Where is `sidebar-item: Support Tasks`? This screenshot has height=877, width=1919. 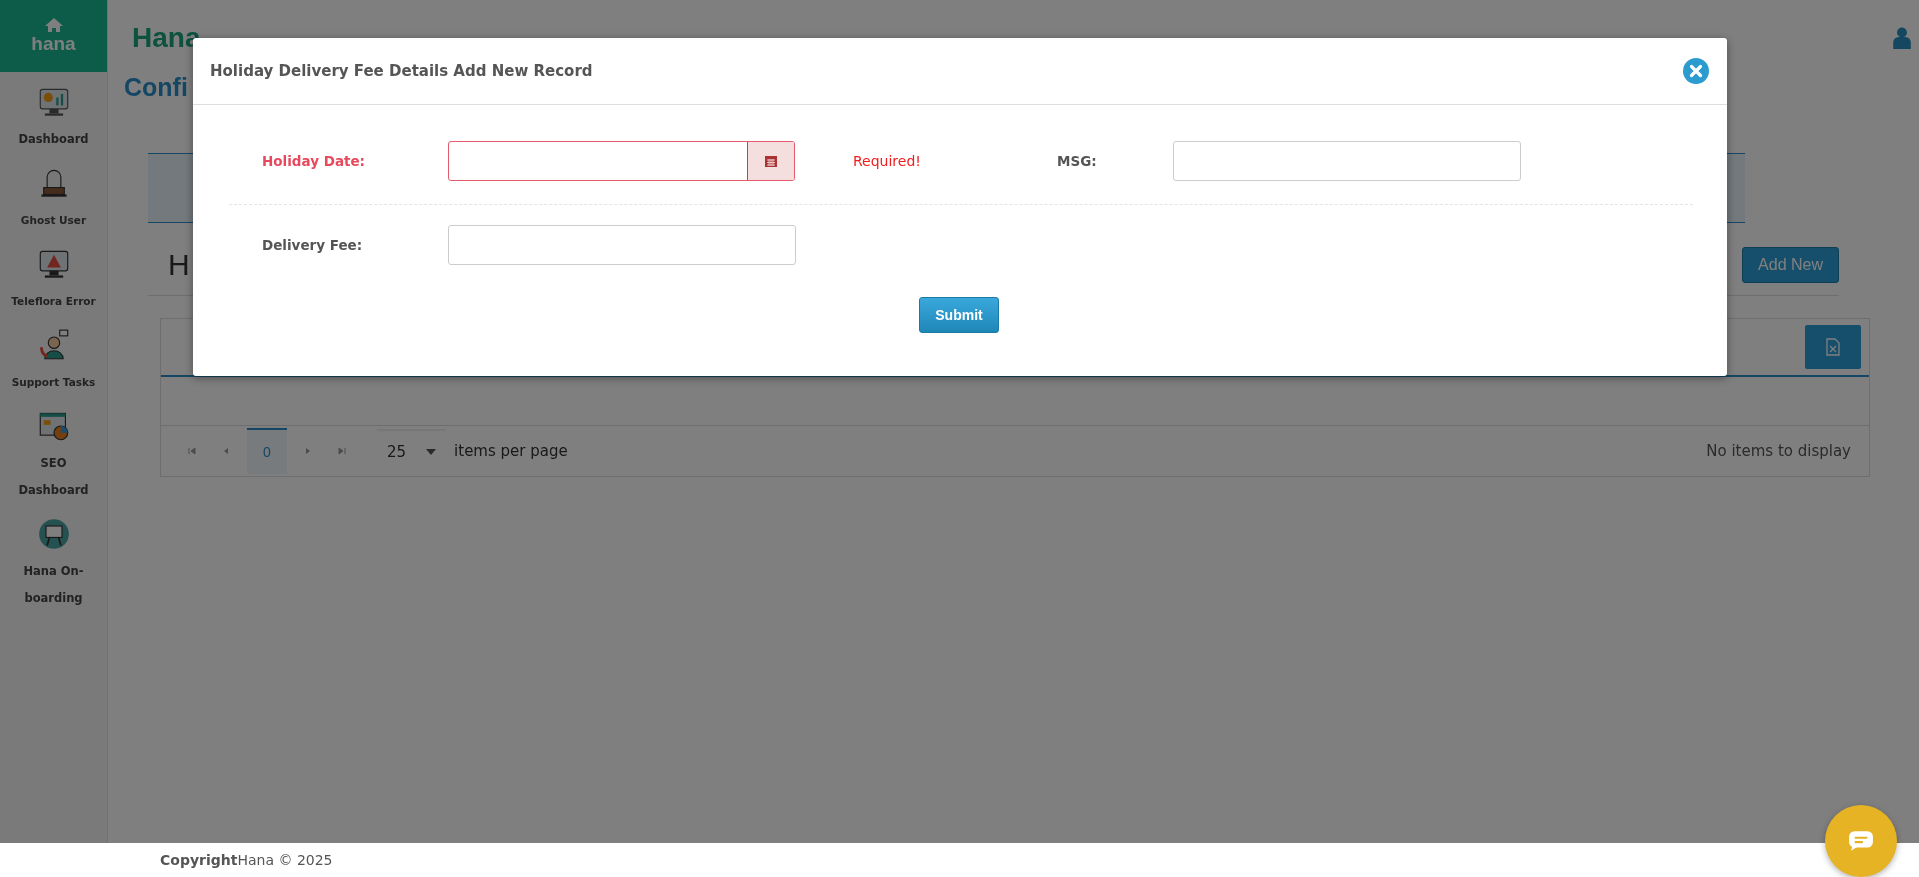 sidebar-item: Support Tasks is located at coordinates (53, 362).